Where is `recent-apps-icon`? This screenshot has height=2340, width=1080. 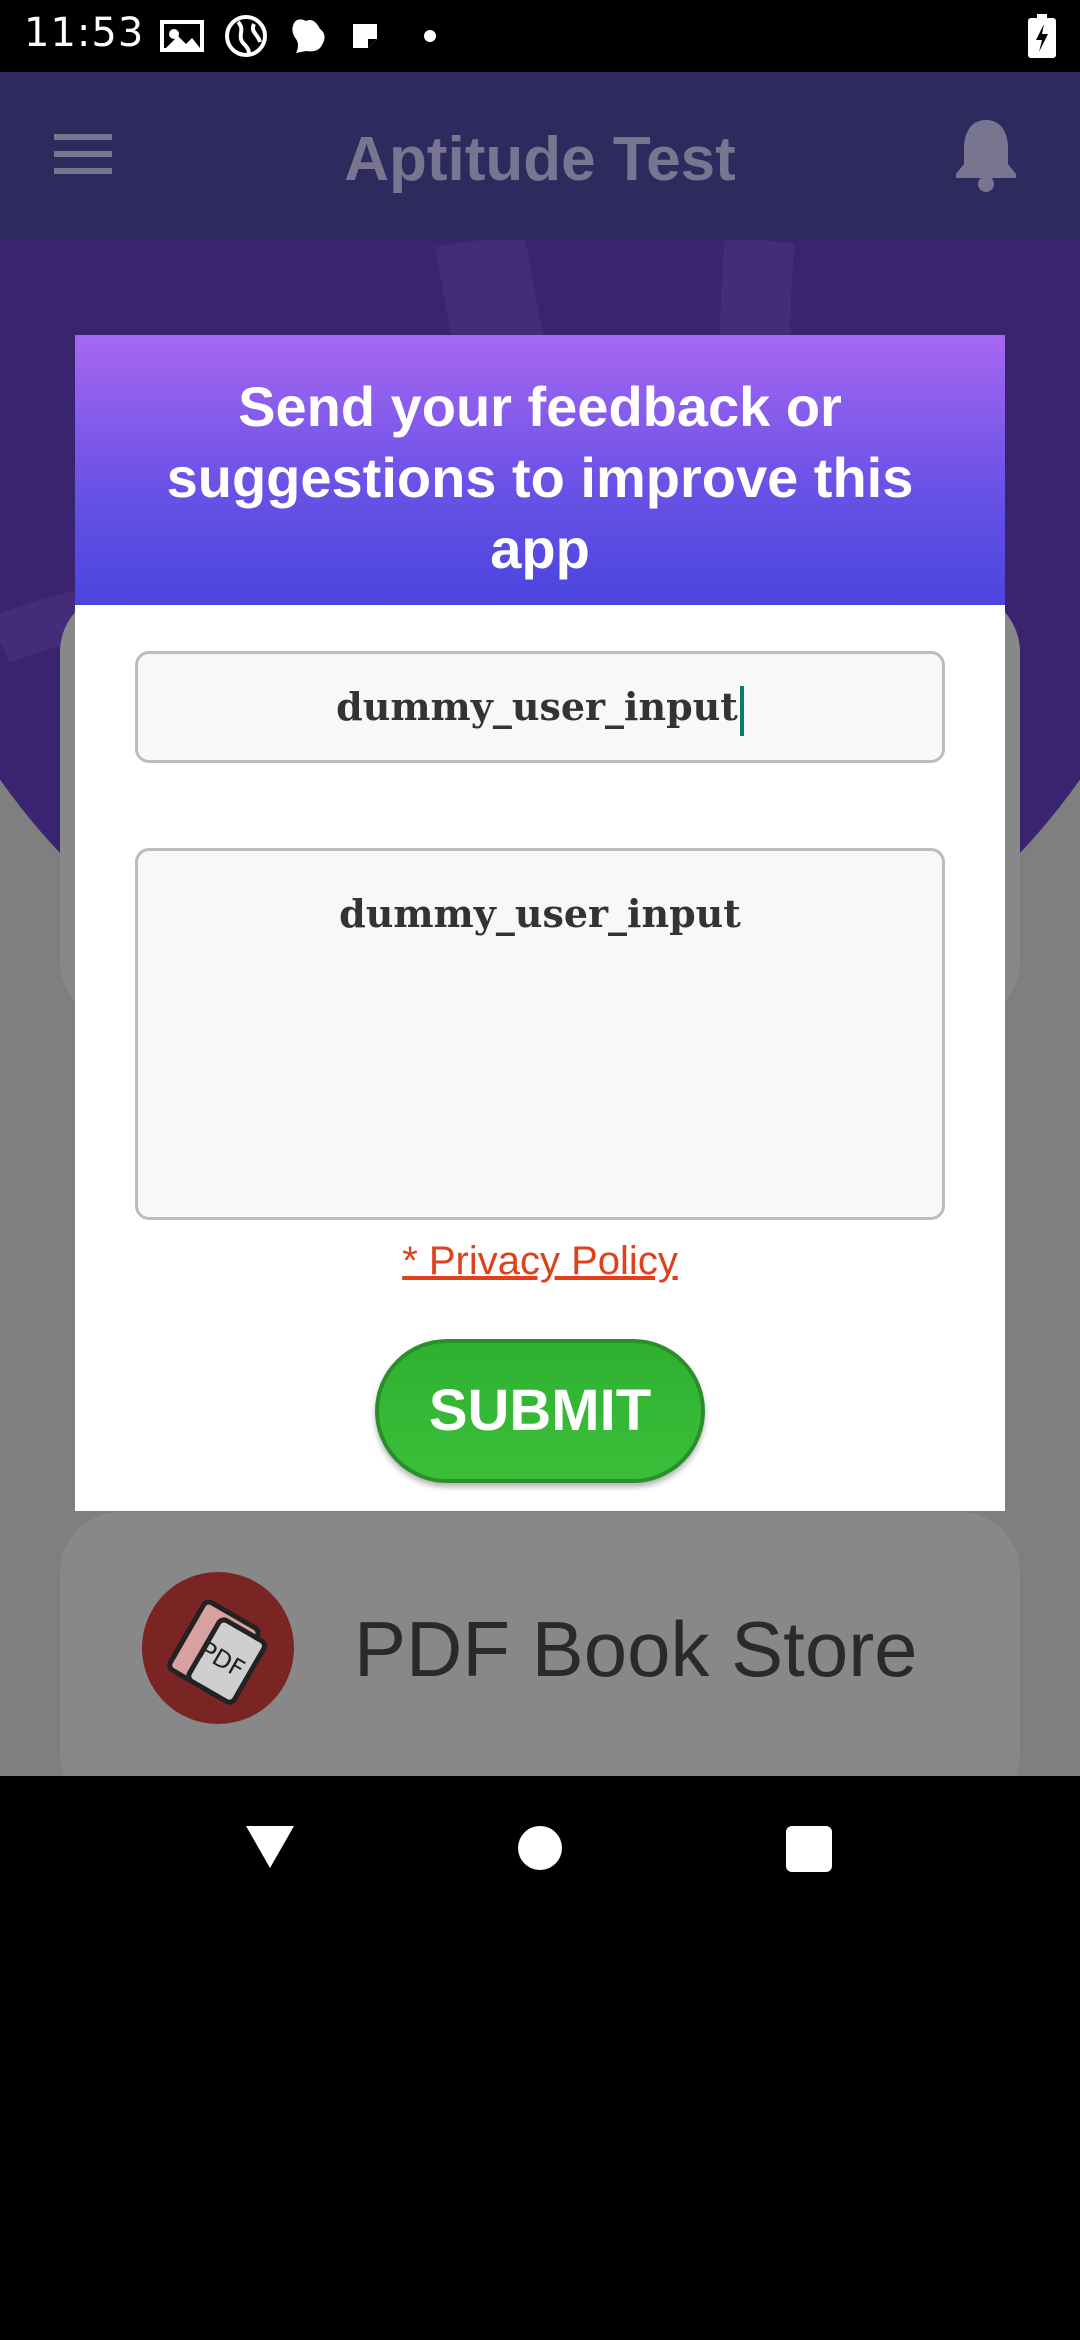 recent-apps-icon is located at coordinates (809, 1849).